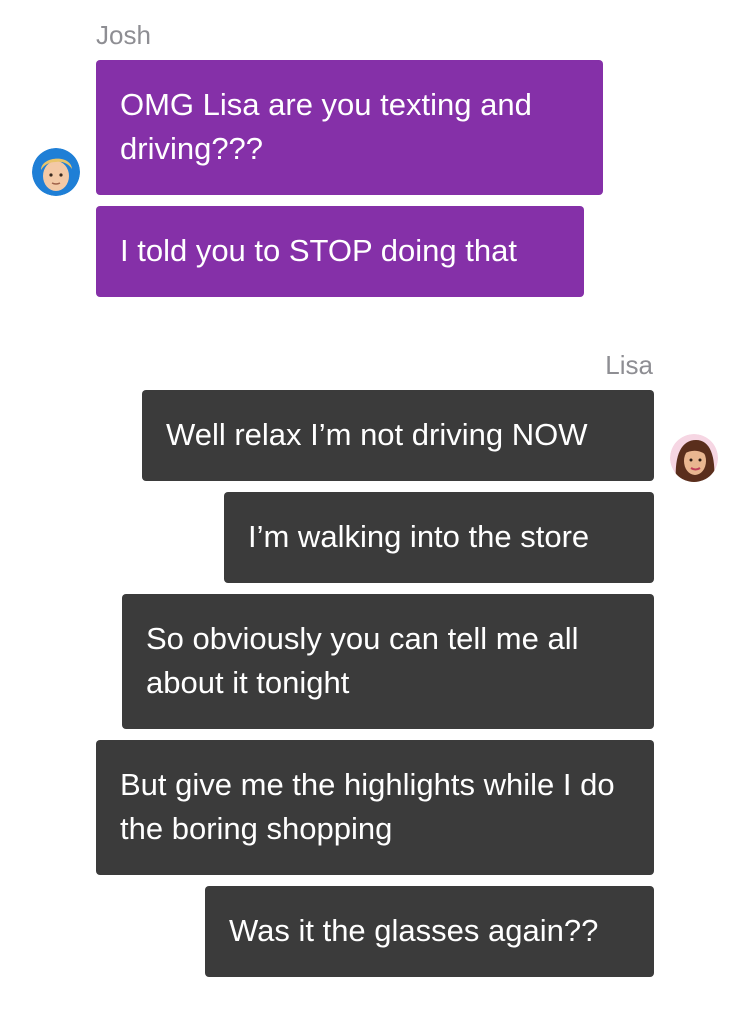  What do you see at coordinates (629, 365) in the screenshot?
I see `lisa-sender-name: Lisa` at bounding box center [629, 365].